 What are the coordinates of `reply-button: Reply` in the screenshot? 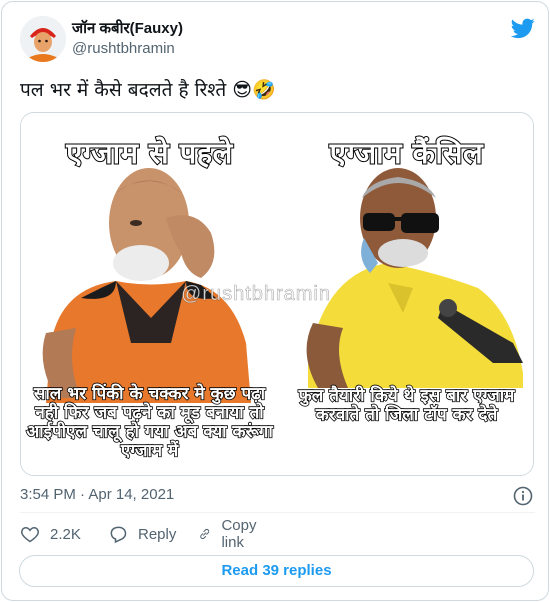 It's located at (142, 534).